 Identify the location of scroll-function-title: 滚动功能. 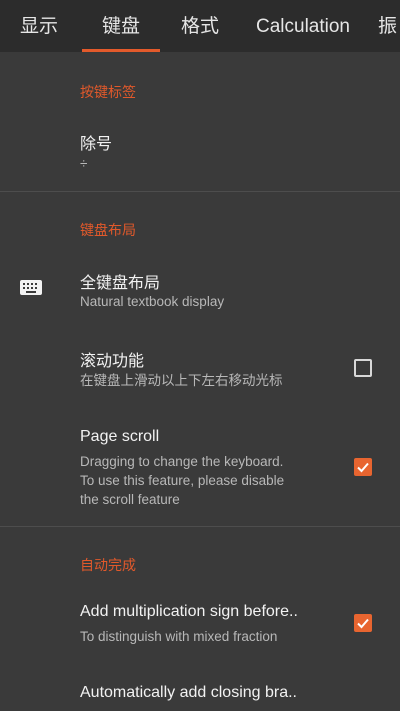
(112, 361).